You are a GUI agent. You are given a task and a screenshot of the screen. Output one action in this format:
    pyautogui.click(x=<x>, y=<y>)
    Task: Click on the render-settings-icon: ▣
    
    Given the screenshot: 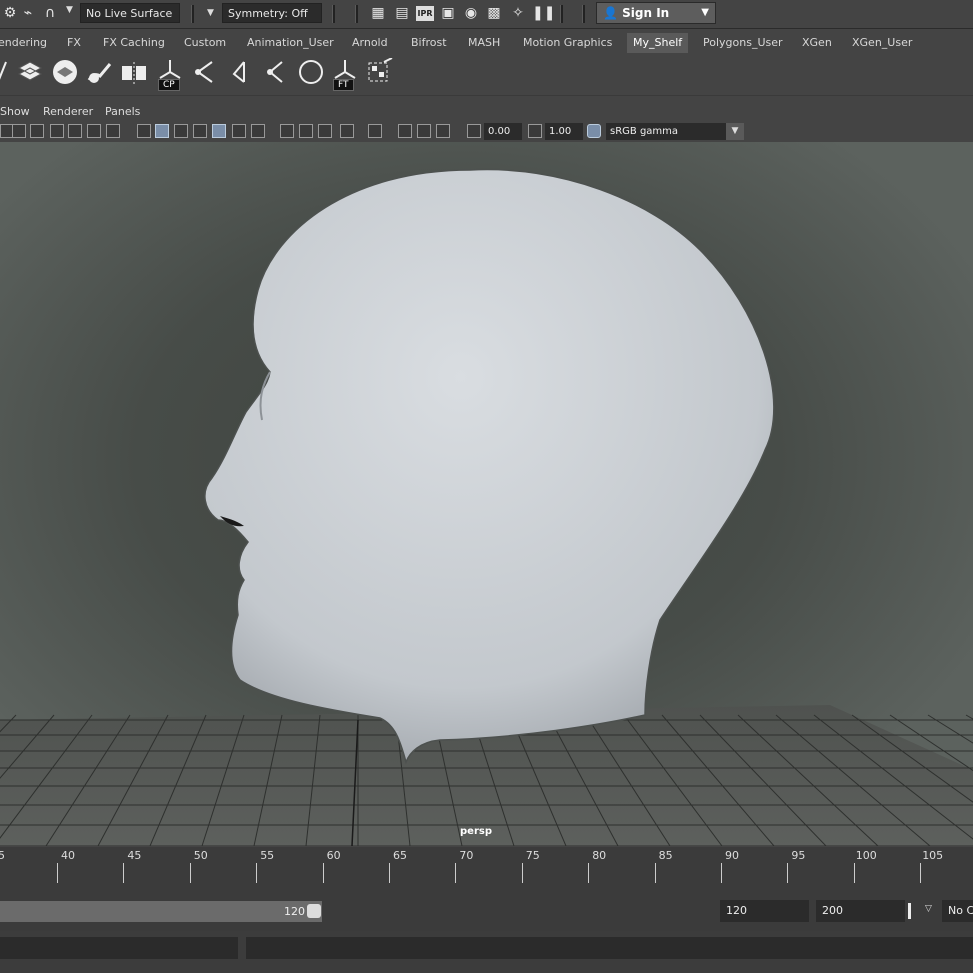 What is the action you would take?
    pyautogui.click(x=448, y=13)
    